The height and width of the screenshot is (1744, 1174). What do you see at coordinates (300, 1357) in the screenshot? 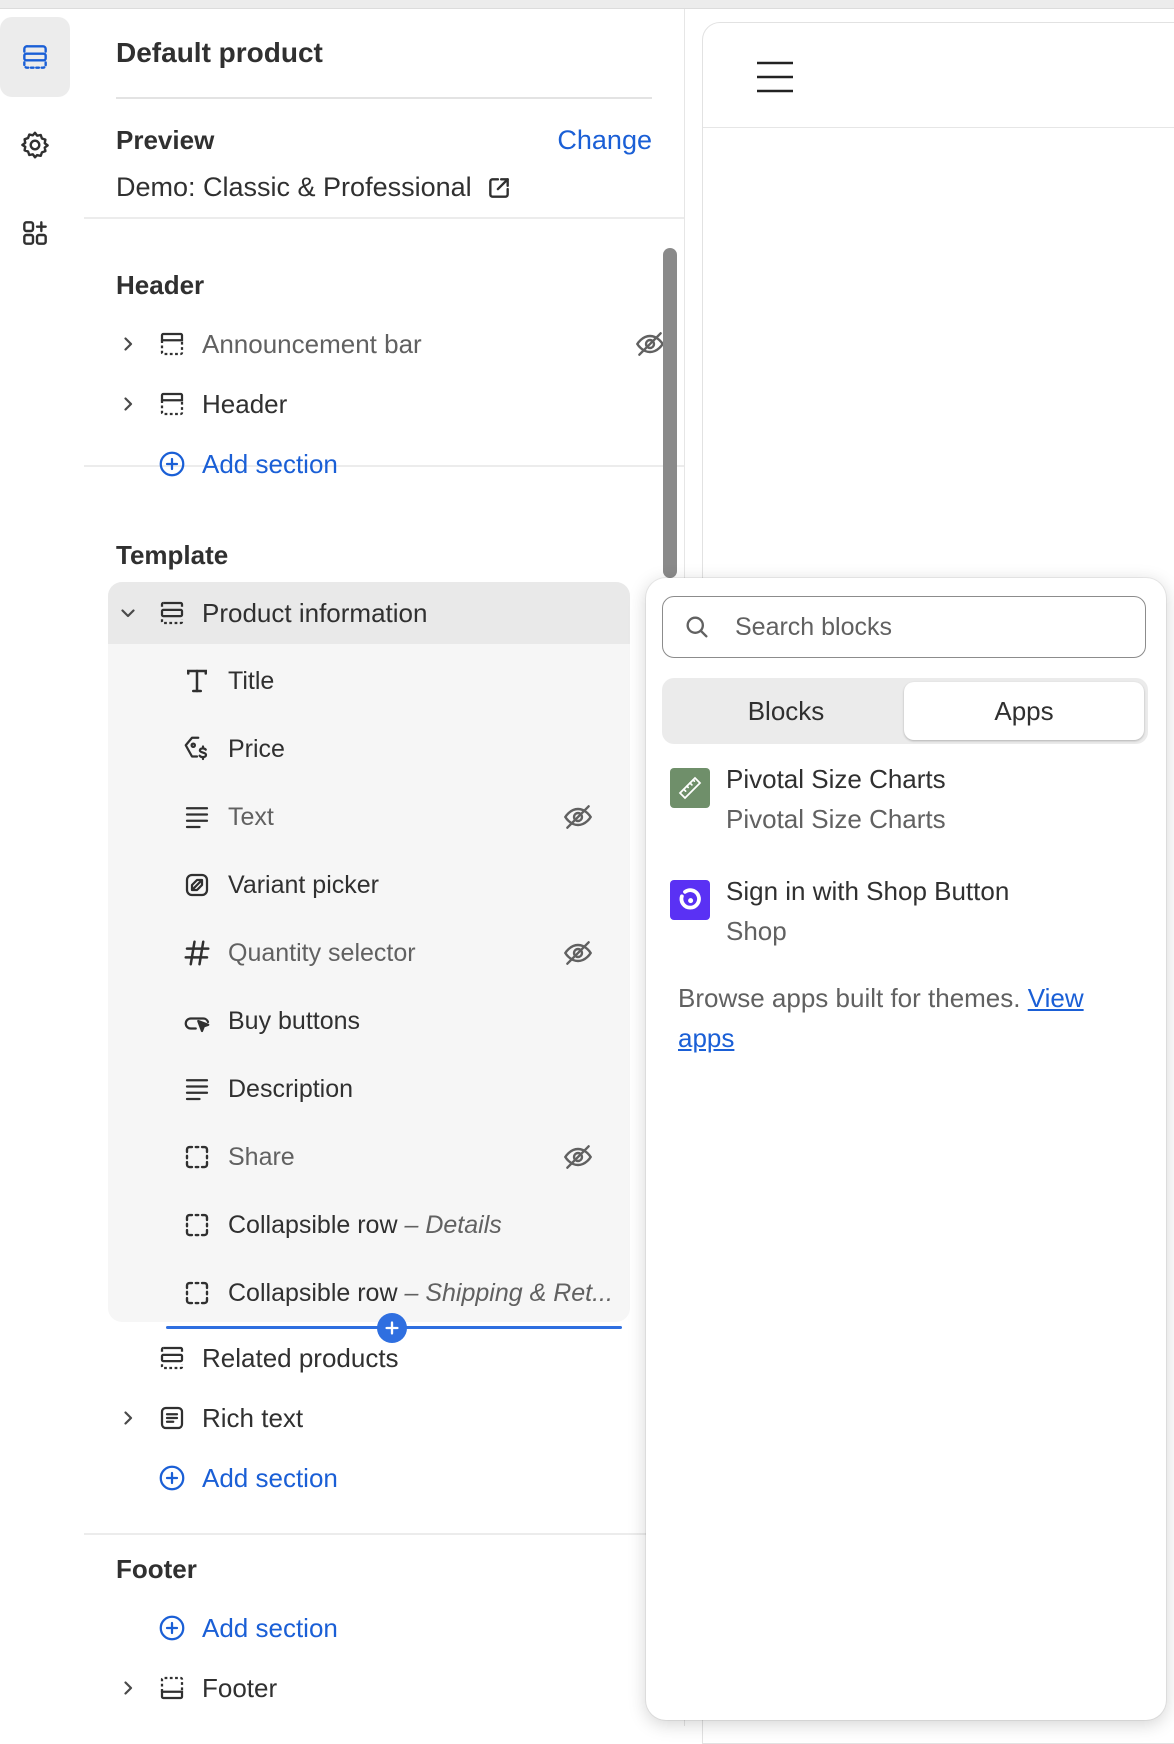
I see `section-label: Related products` at bounding box center [300, 1357].